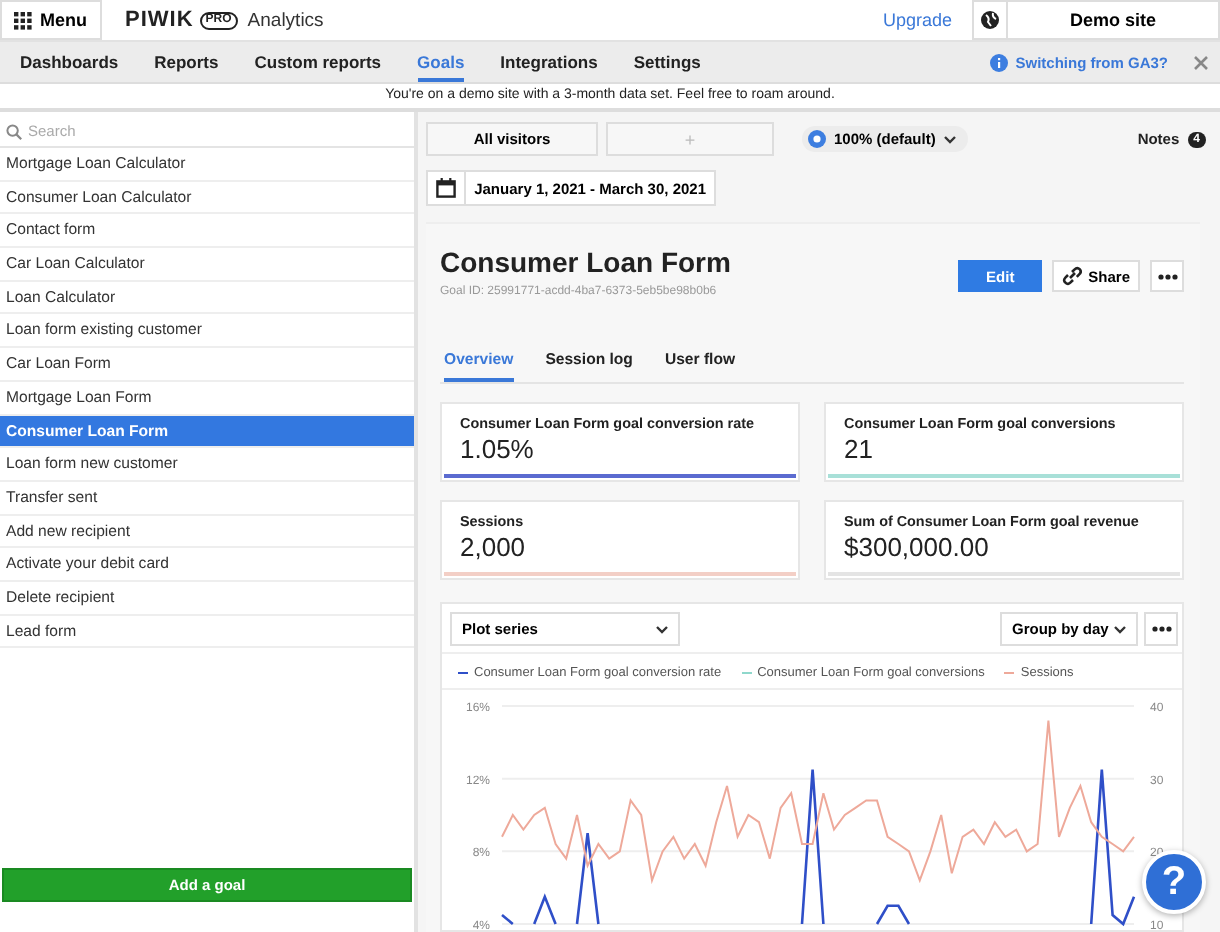  I want to click on close-icon, so click(1201, 62).